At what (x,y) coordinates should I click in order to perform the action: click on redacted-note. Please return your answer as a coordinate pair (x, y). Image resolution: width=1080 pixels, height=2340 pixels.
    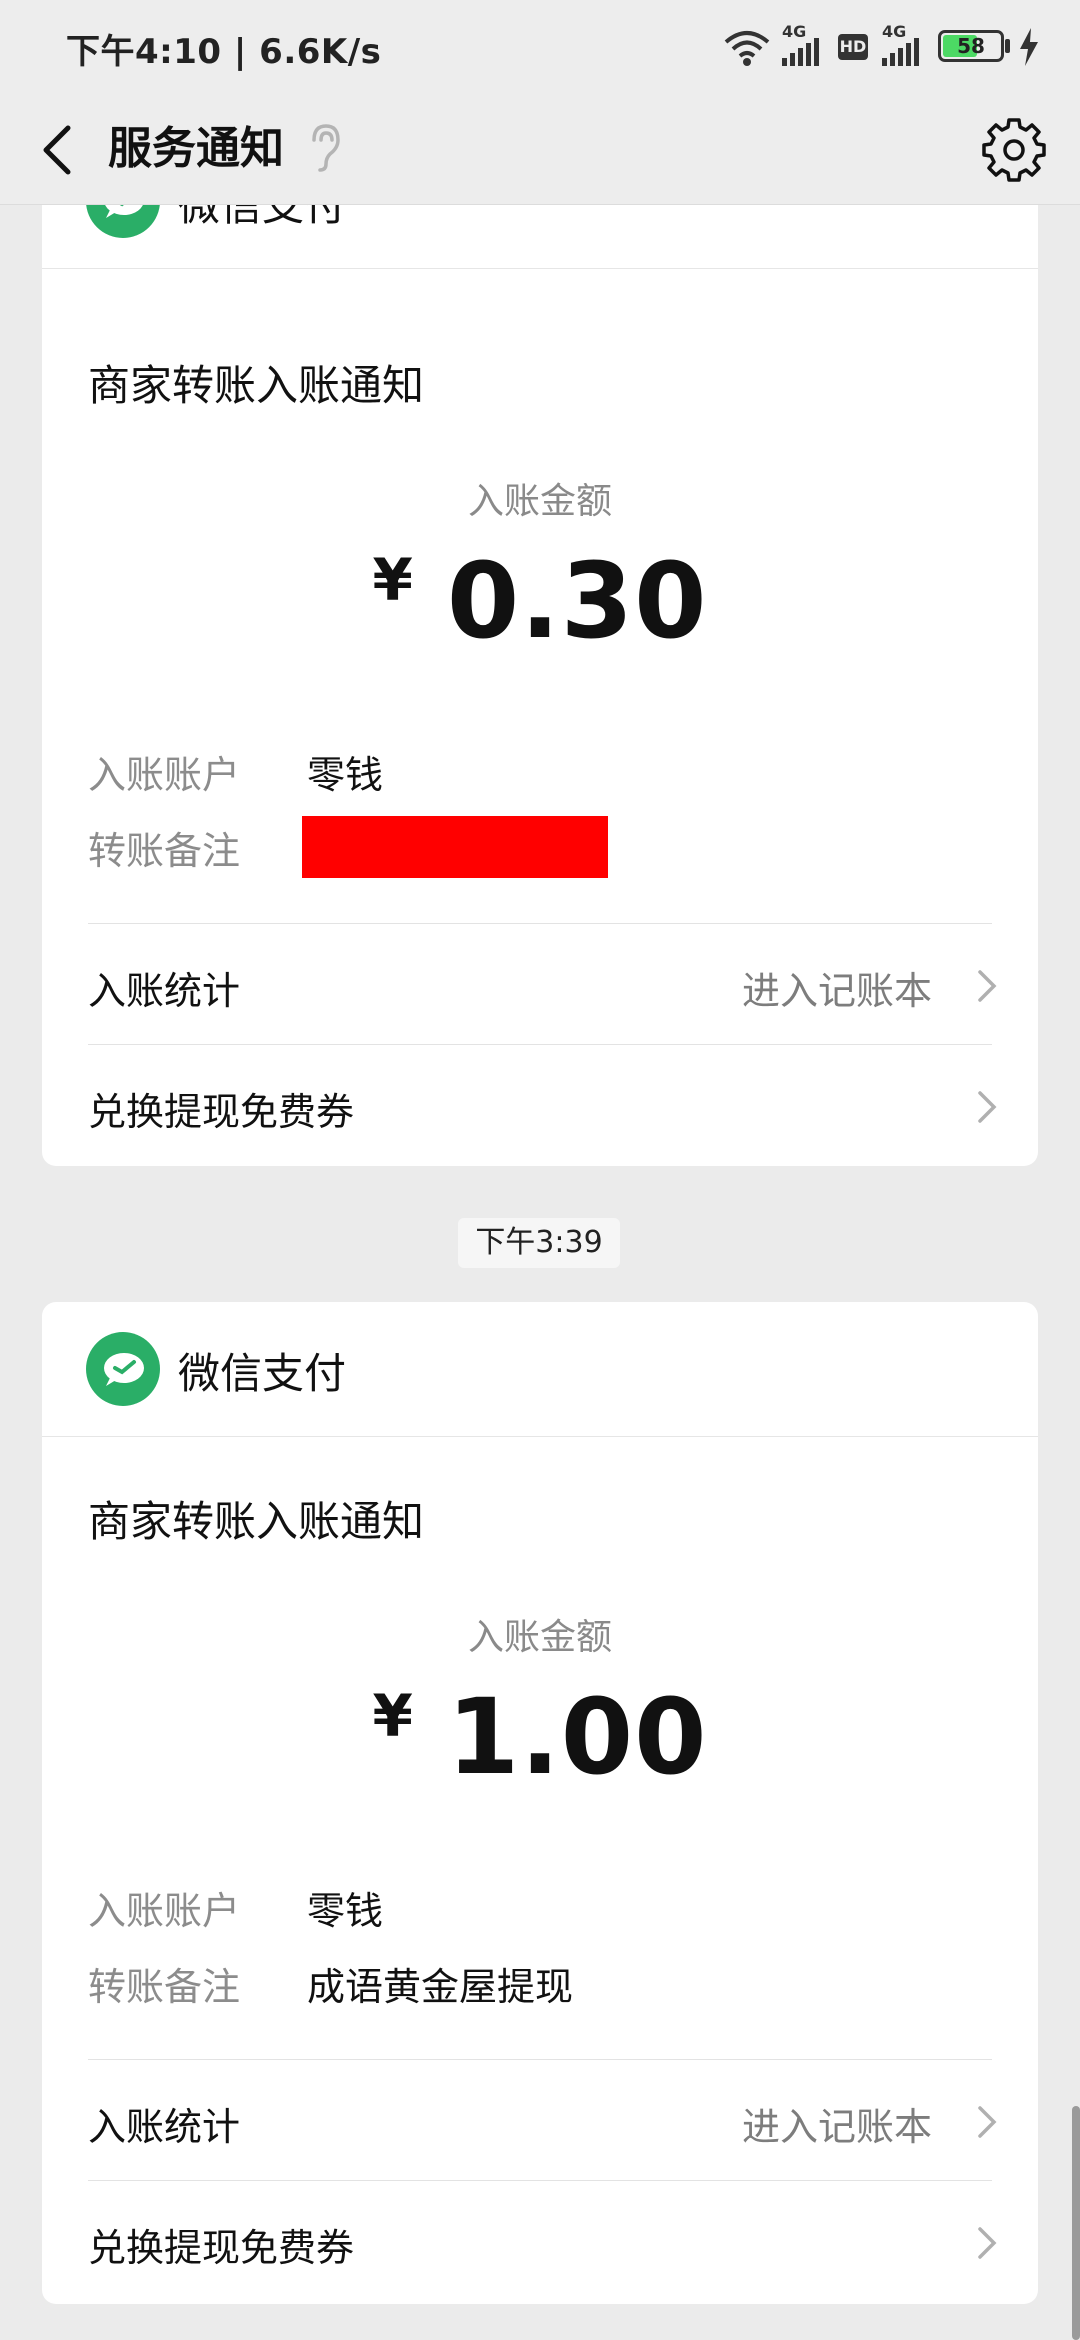
    Looking at the image, I should click on (455, 847).